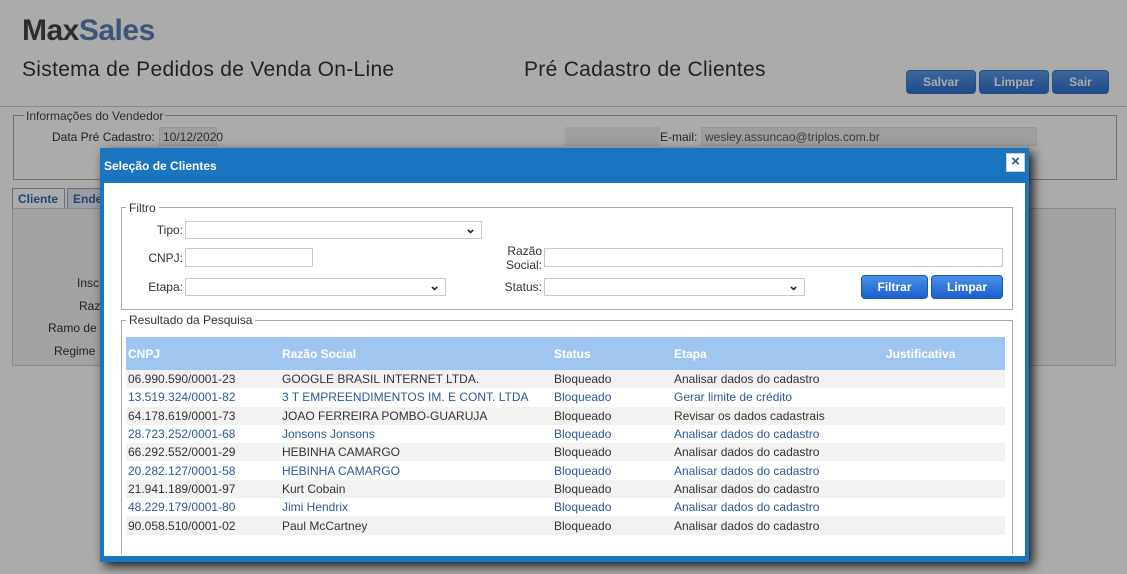  I want to click on column-header-cnpj: CNPJ, so click(203, 353).